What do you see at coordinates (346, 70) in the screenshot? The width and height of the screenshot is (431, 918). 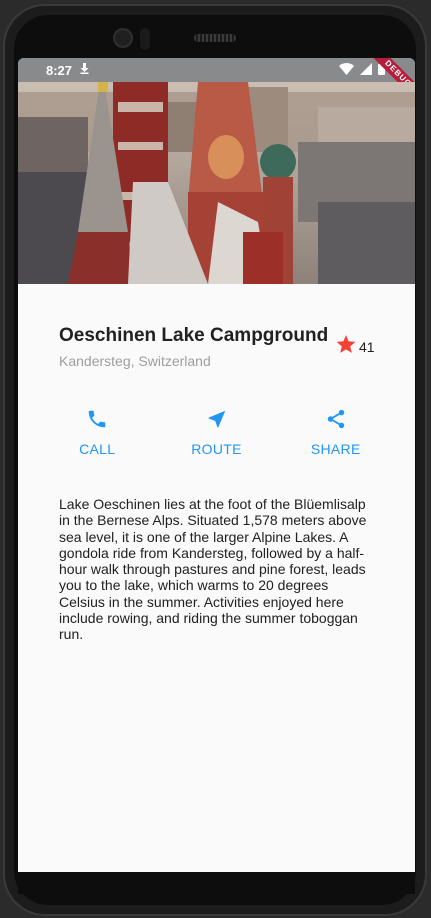 I see `wifi-icon` at bounding box center [346, 70].